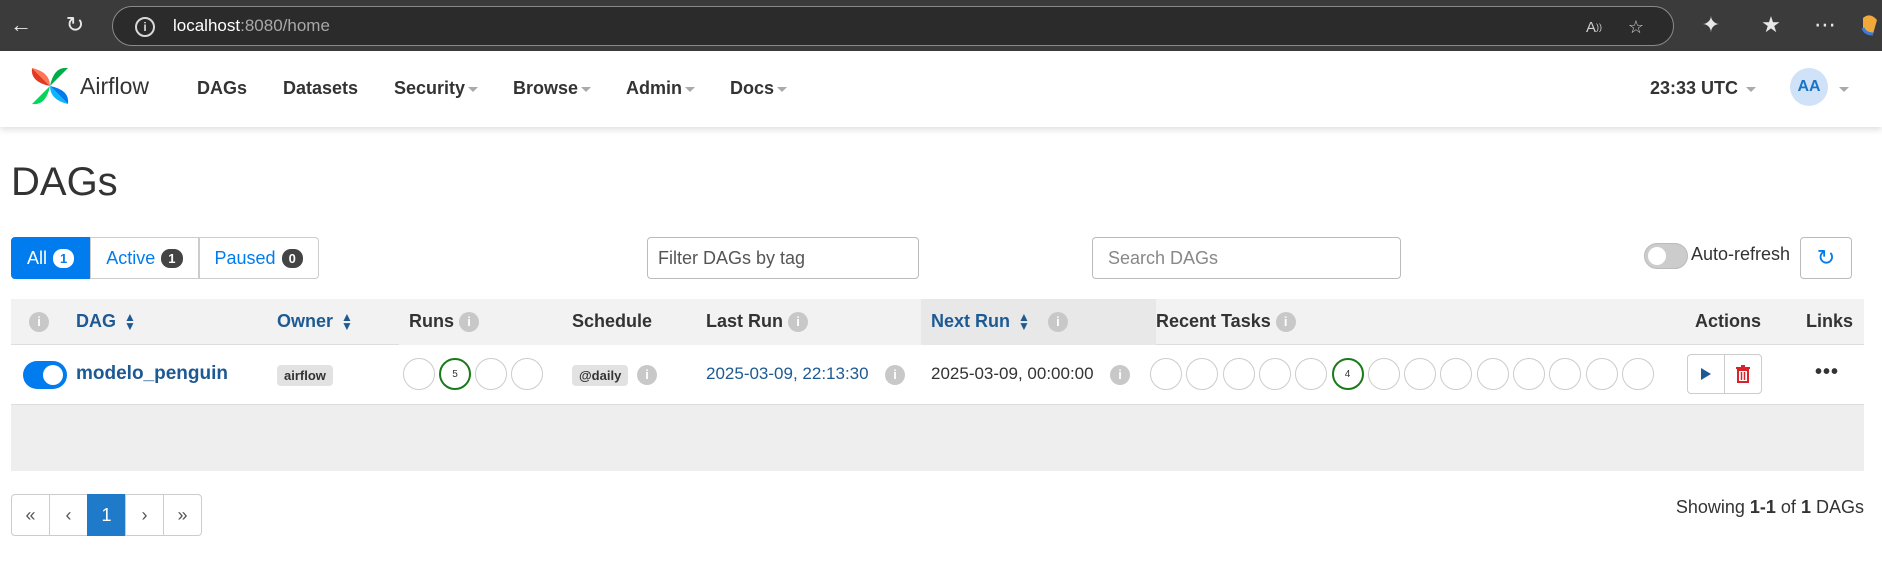 This screenshot has height=586, width=1882. I want to click on read-aloud-icon: A)), so click(1594, 27).